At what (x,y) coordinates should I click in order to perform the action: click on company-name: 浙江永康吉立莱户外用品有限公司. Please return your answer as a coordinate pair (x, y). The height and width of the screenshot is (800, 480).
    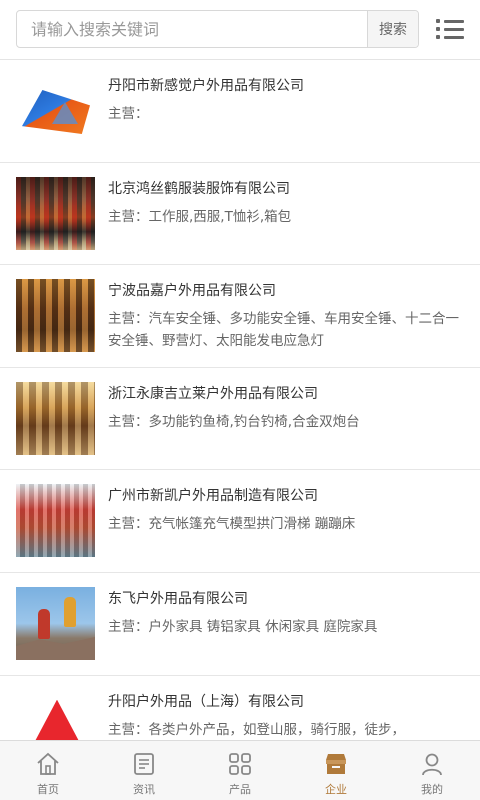
    Looking at the image, I should click on (288, 393).